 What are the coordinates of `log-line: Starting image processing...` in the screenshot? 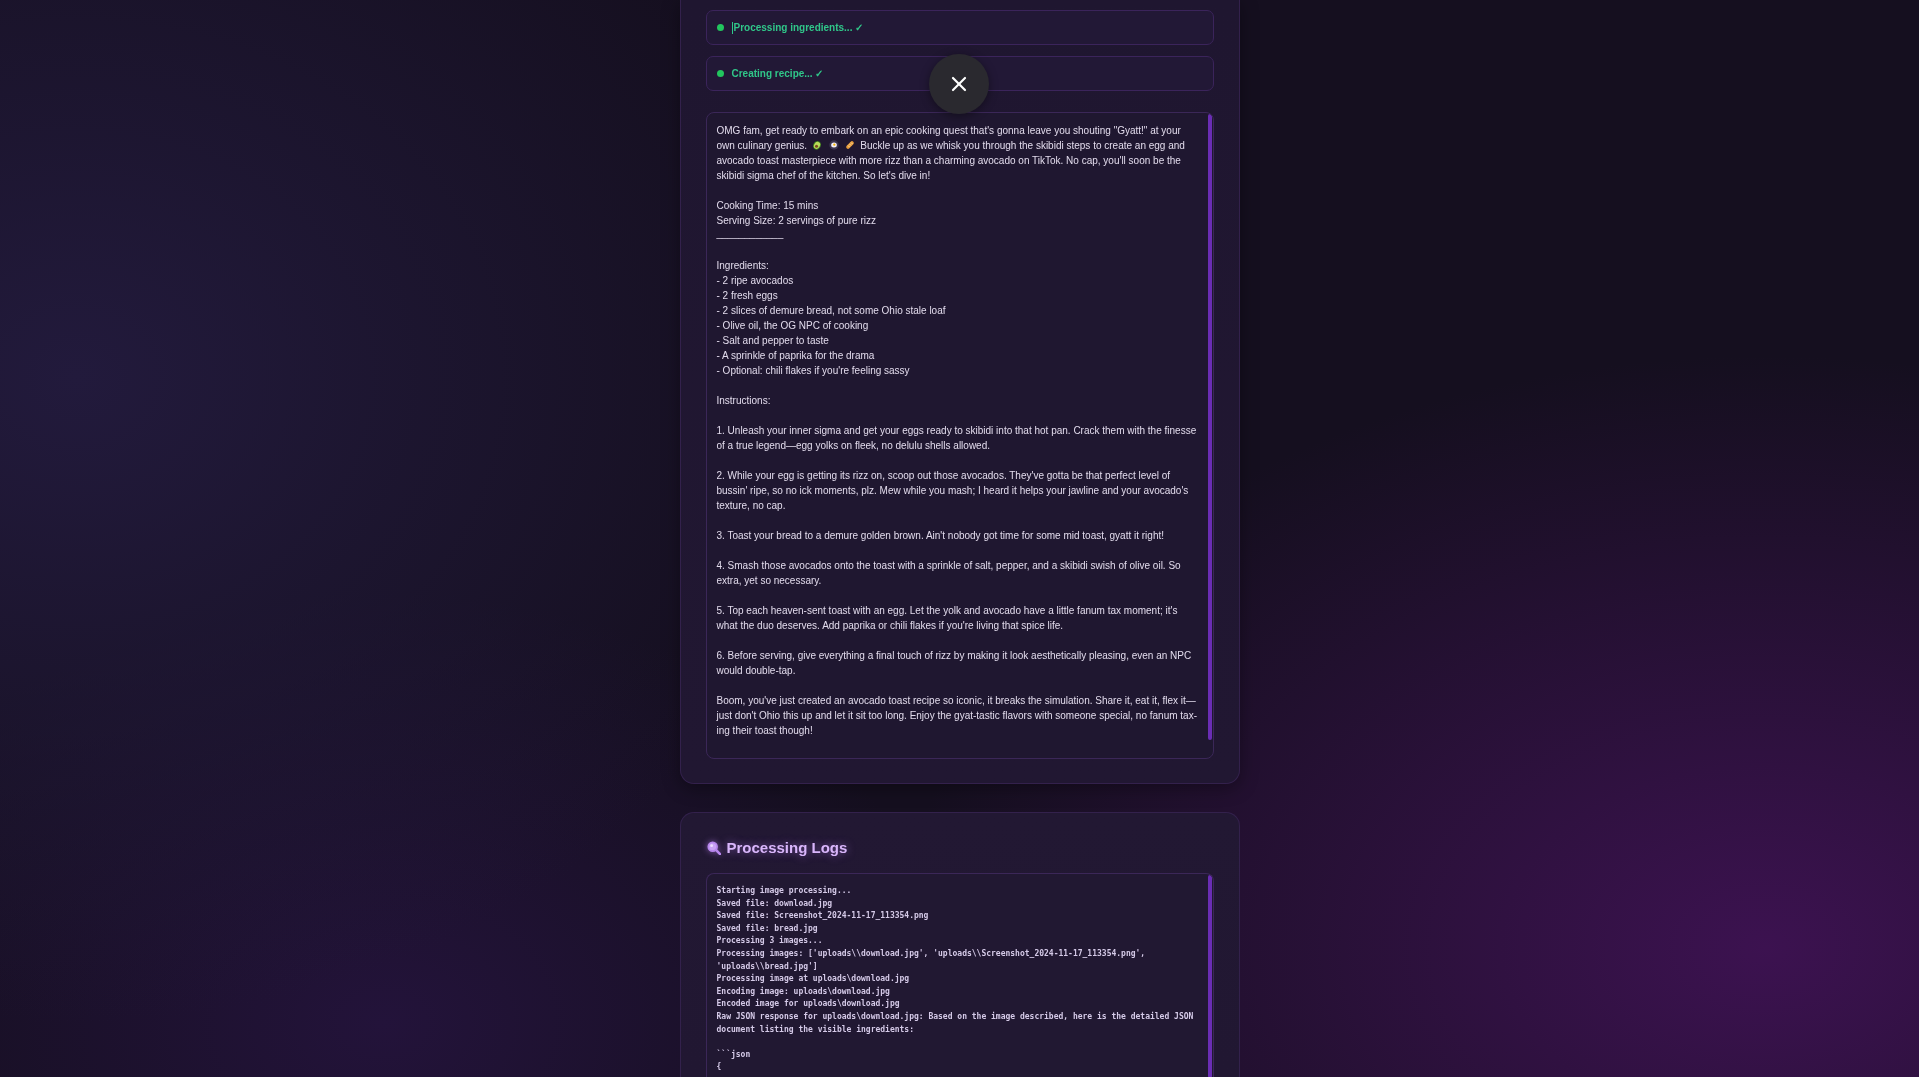 It's located at (784, 891).